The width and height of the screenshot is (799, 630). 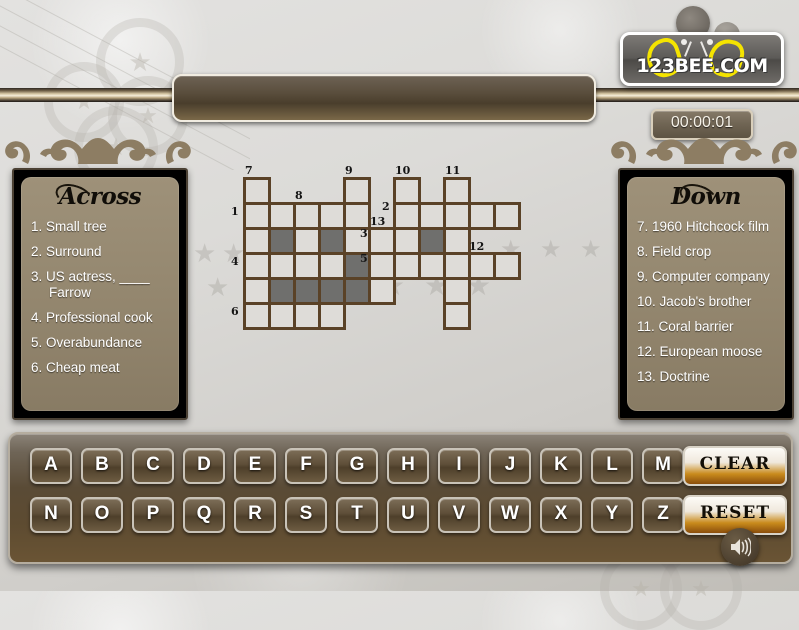 What do you see at coordinates (37, 367) in the screenshot?
I see `clue-number: 6.` at bounding box center [37, 367].